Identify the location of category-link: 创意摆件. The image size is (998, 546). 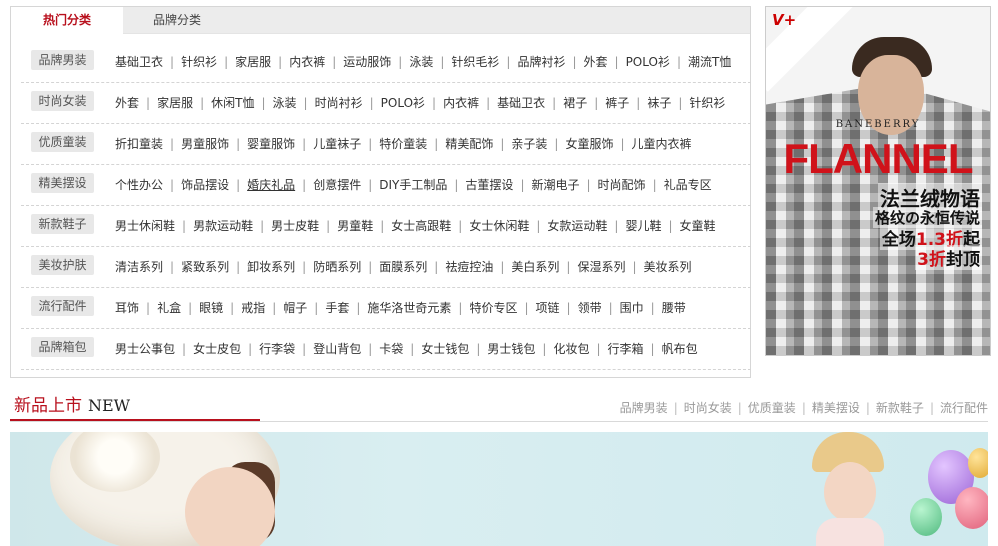
(337, 185).